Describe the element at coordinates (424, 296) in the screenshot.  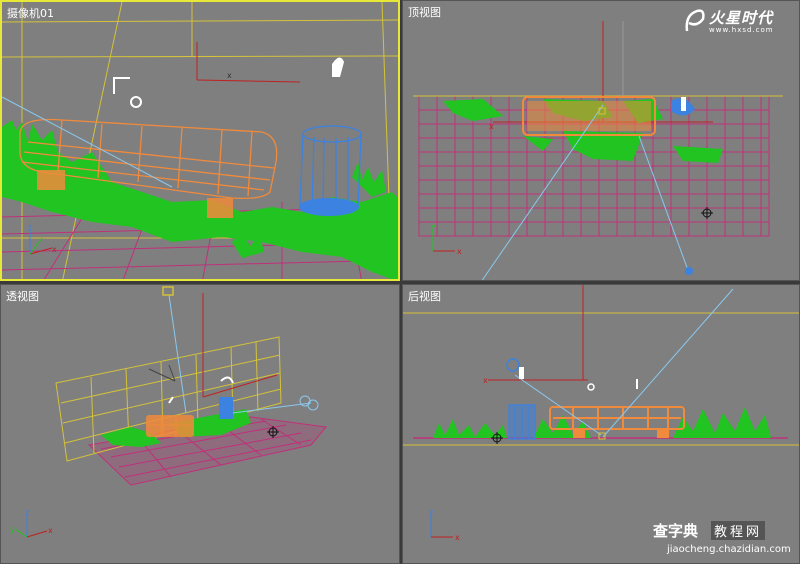
I see `viewport-label-back: 后视图` at that location.